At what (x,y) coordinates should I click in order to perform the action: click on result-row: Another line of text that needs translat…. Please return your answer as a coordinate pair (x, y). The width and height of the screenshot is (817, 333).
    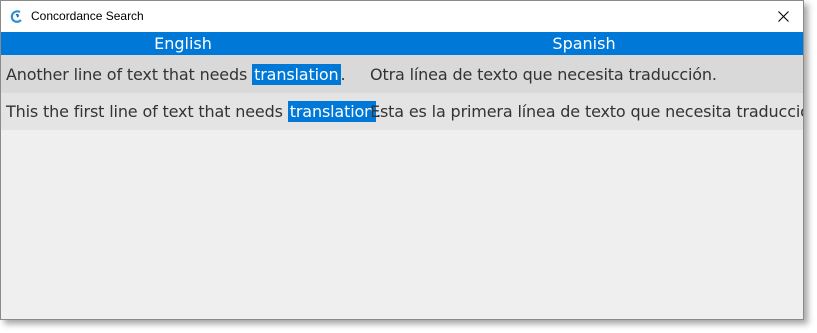
    Looking at the image, I should click on (402, 74).